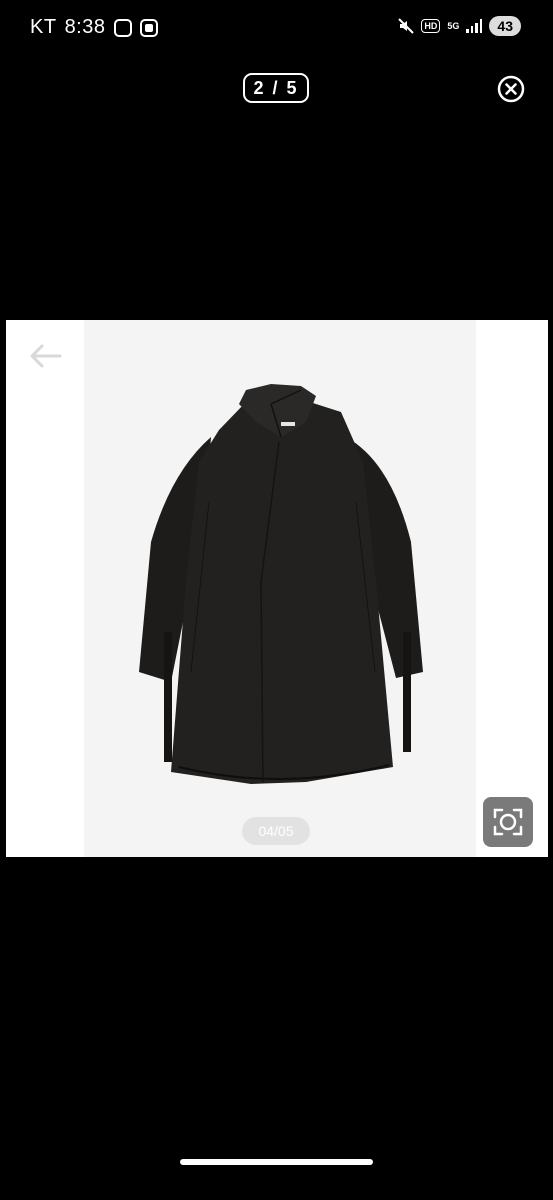 The image size is (553, 1200). I want to click on notification-icon, so click(148, 27).